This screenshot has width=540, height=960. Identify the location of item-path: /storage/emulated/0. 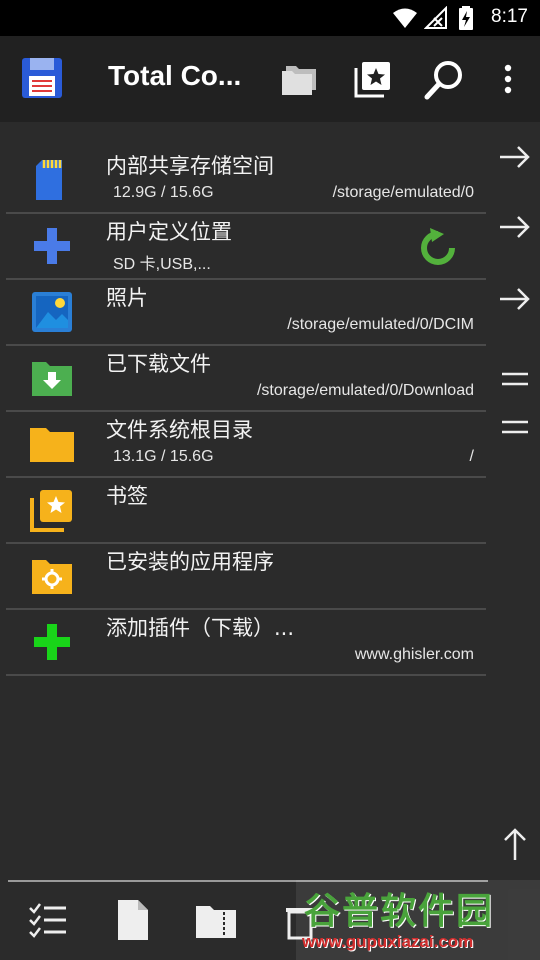
(403, 192).